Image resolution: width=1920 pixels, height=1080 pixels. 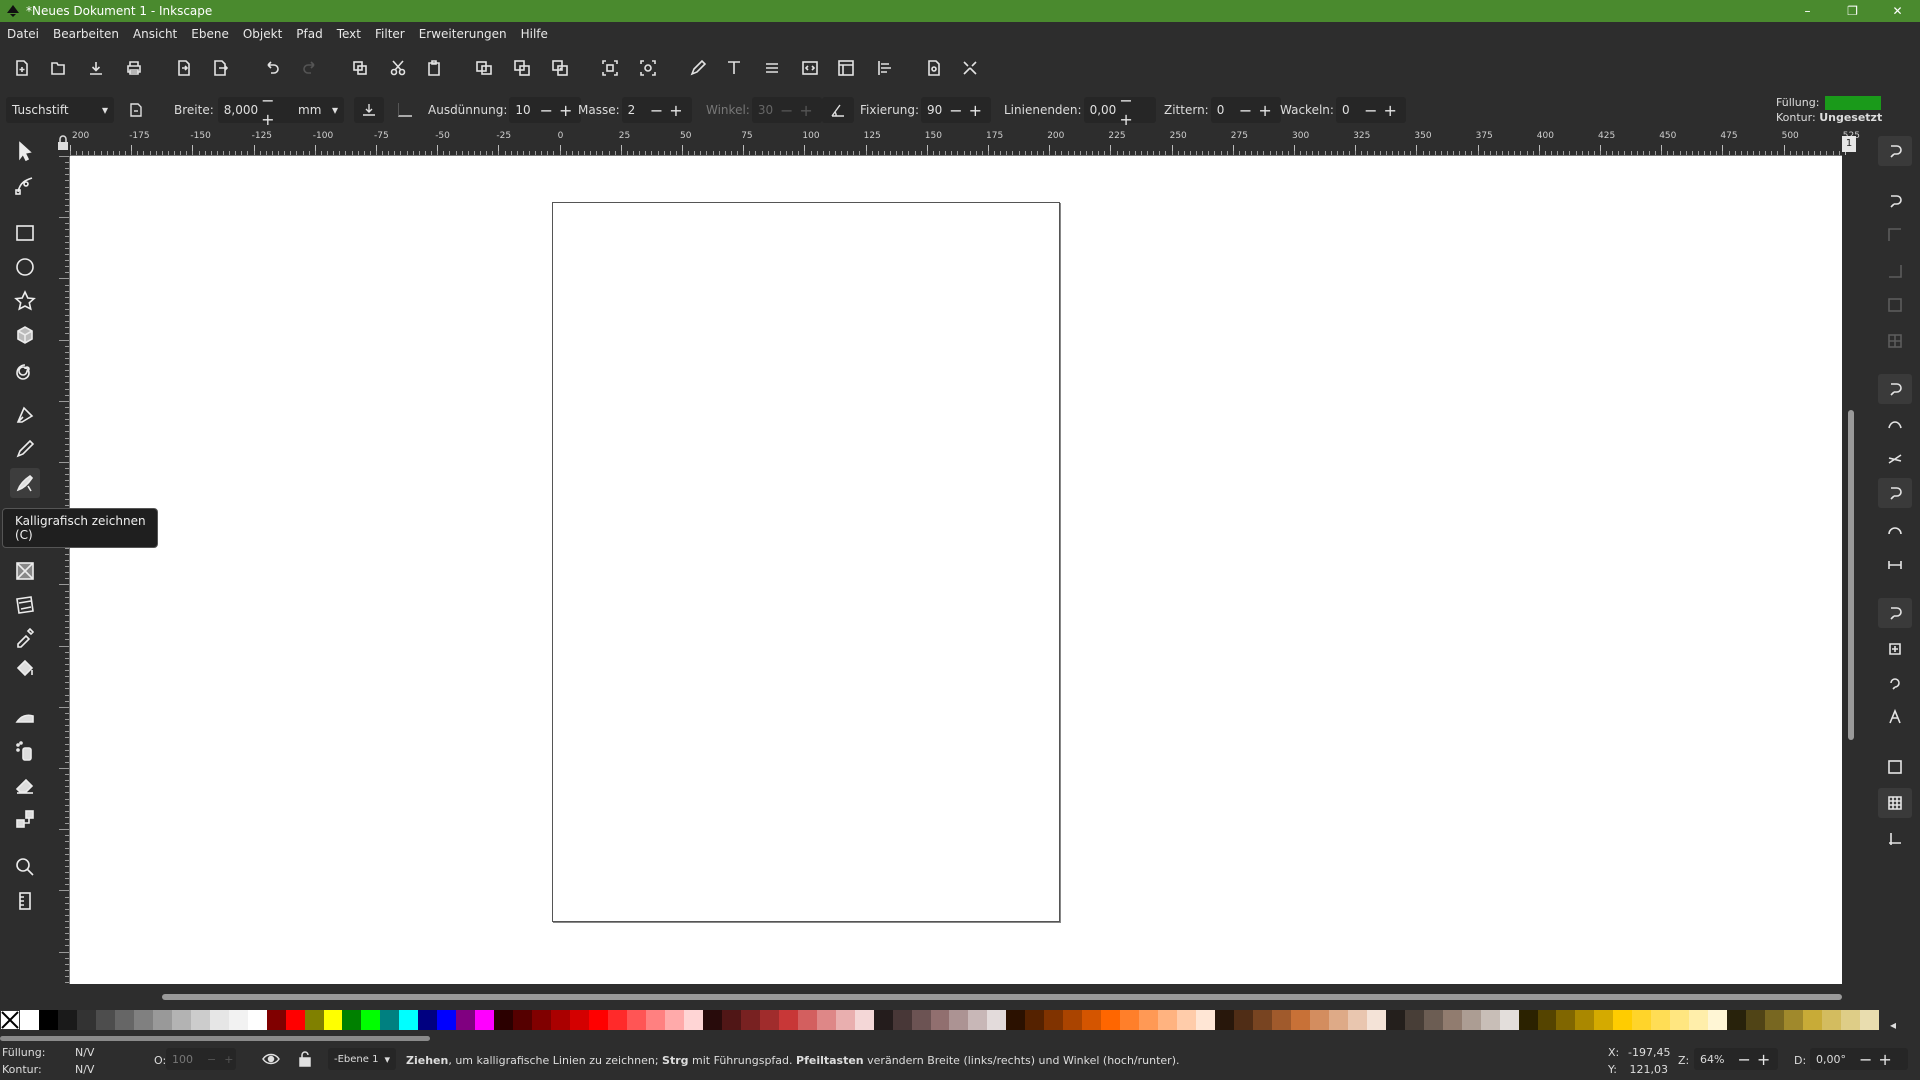 What do you see at coordinates (25, 301) in the screenshot?
I see `star-tool-icon` at bounding box center [25, 301].